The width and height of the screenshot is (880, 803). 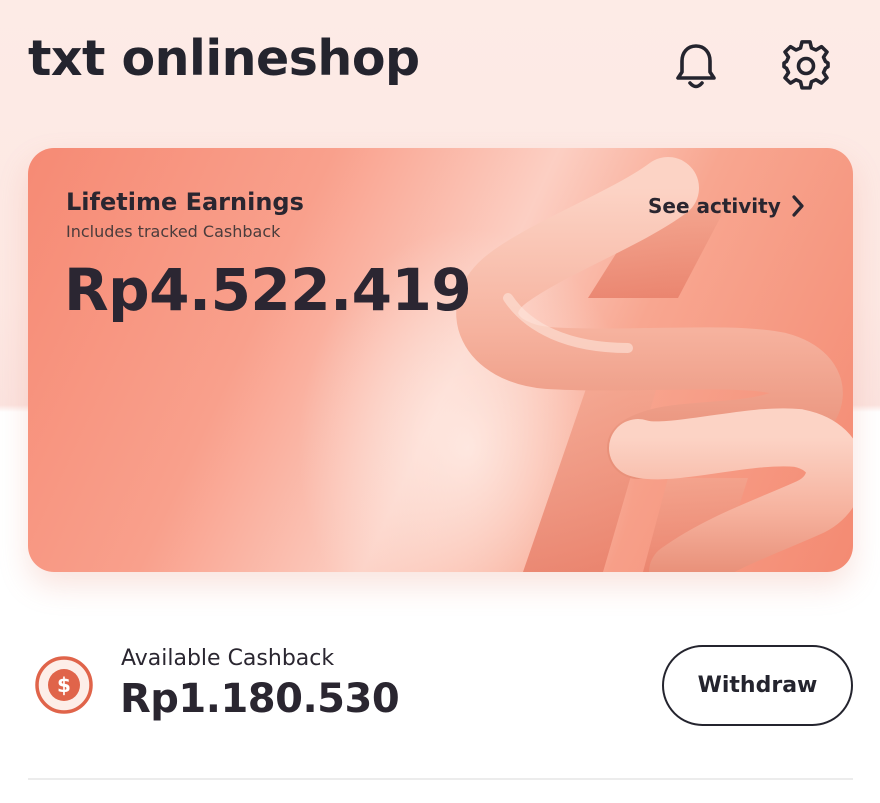 What do you see at coordinates (228, 658) in the screenshot?
I see `cashback-label: Available Cashback` at bounding box center [228, 658].